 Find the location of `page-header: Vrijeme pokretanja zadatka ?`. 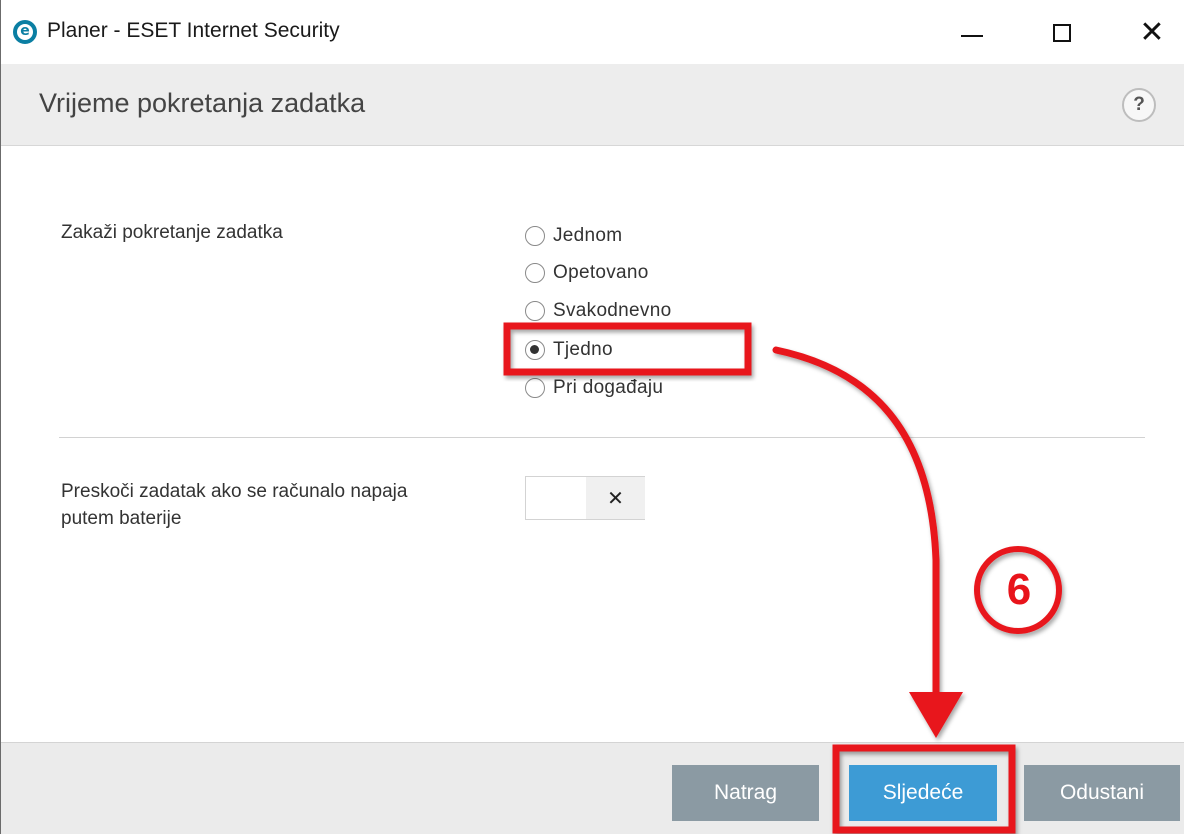

page-header: Vrijeme pokretanja zadatka ? is located at coordinates (592, 105).